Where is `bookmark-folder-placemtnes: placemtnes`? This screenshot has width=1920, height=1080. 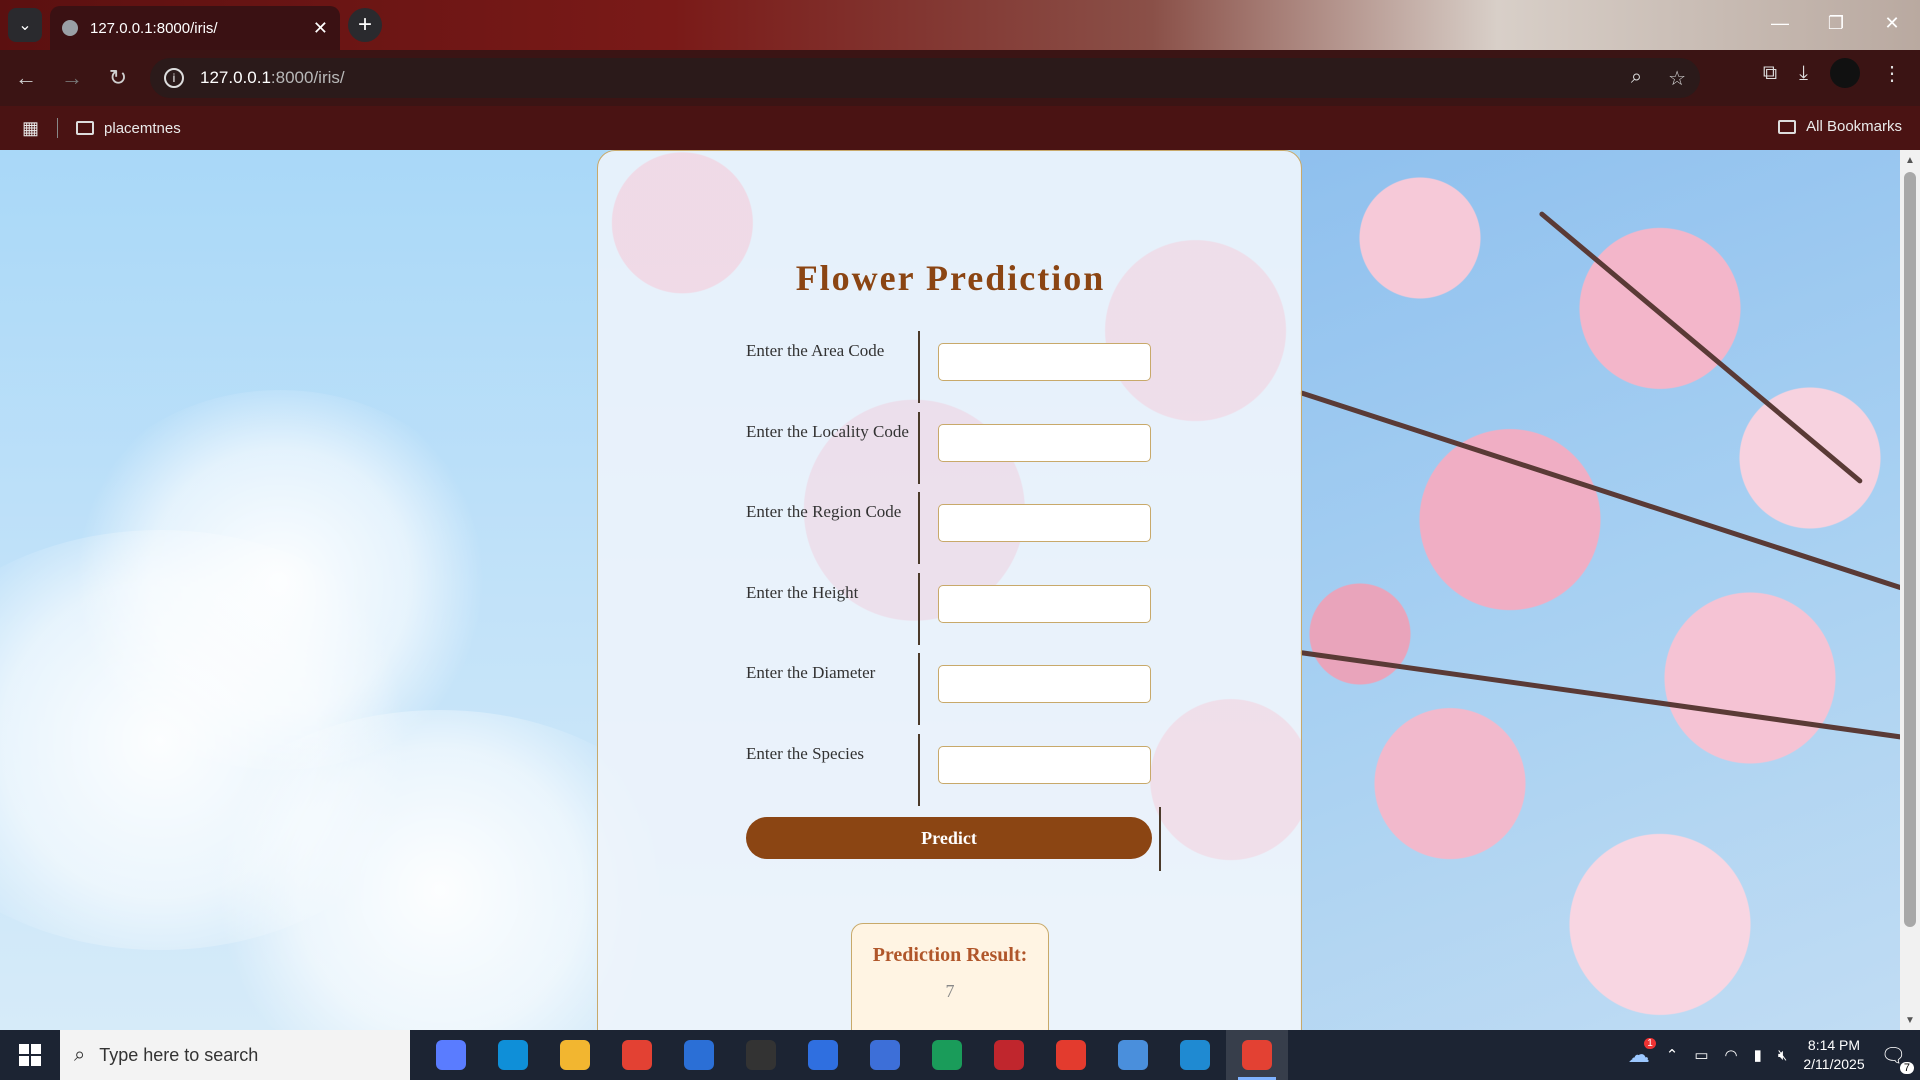
bookmark-folder-placemtnes: placemtnes is located at coordinates (128, 128).